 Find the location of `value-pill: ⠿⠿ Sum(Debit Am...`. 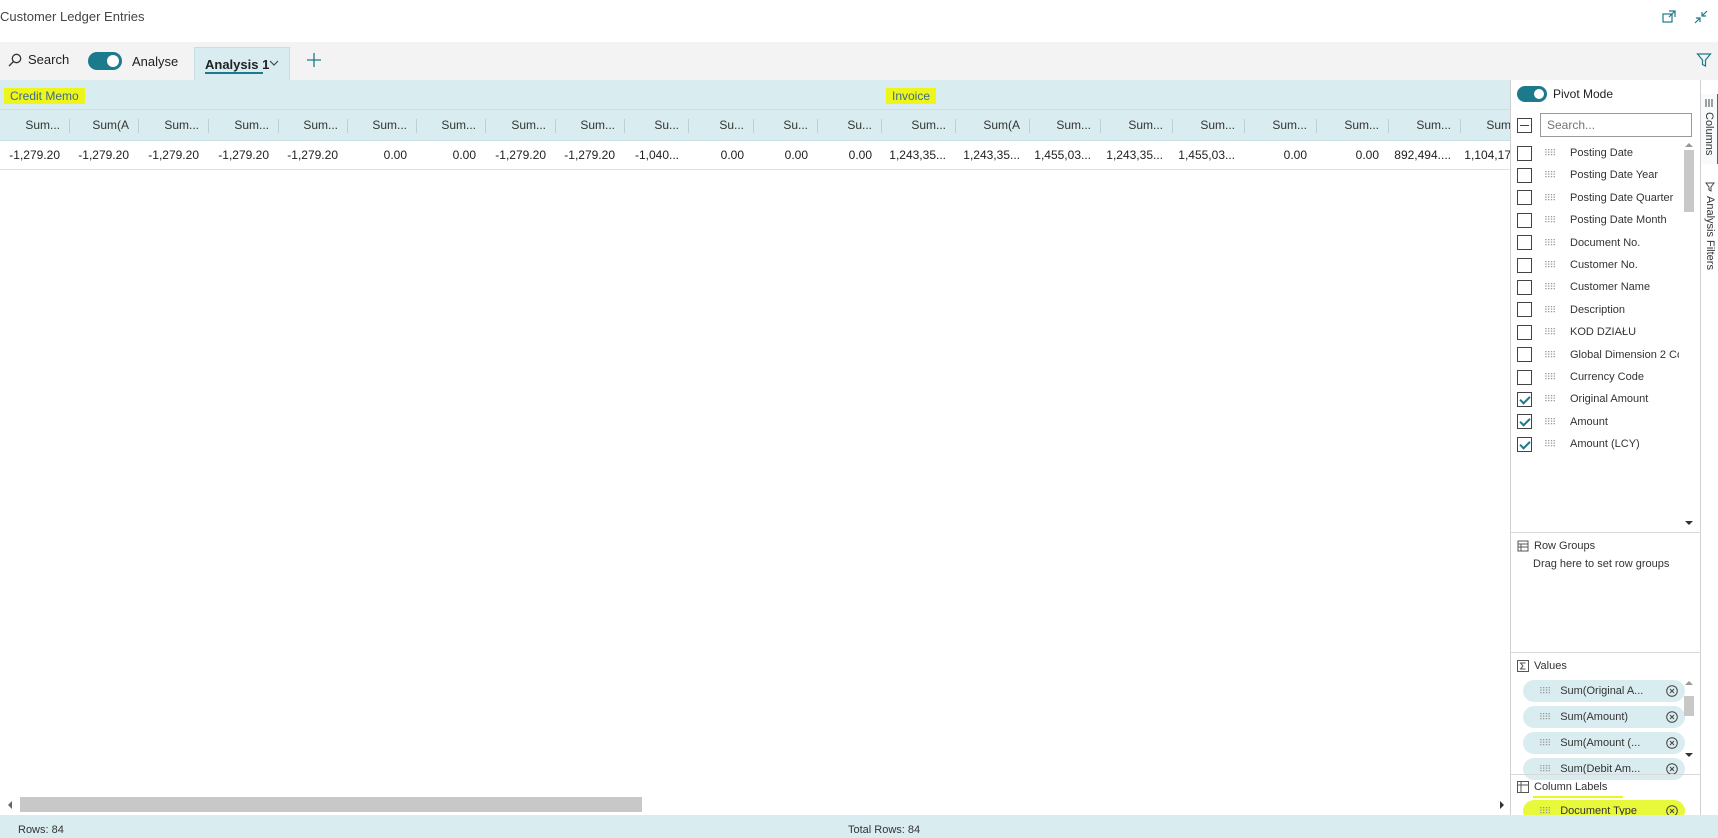

value-pill: ⠿⠿ Sum(Debit Am... is located at coordinates (1604, 769).